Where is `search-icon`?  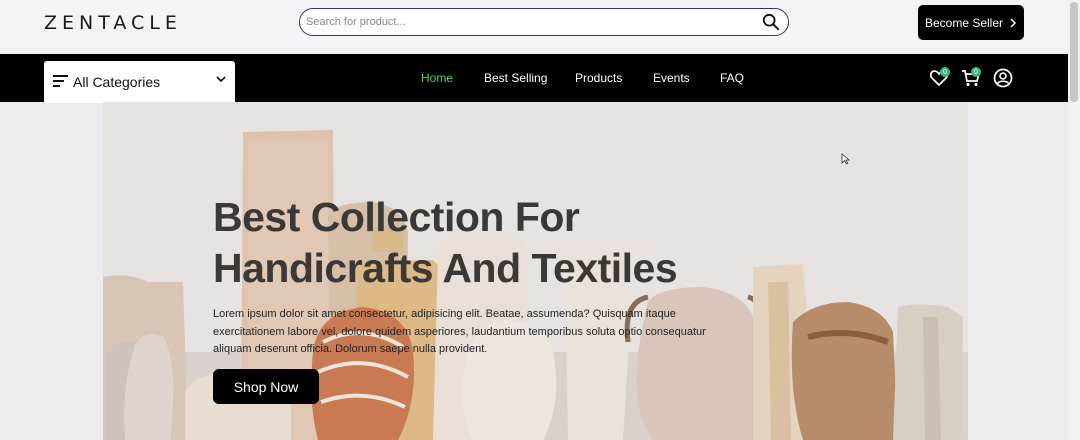
search-icon is located at coordinates (771, 22).